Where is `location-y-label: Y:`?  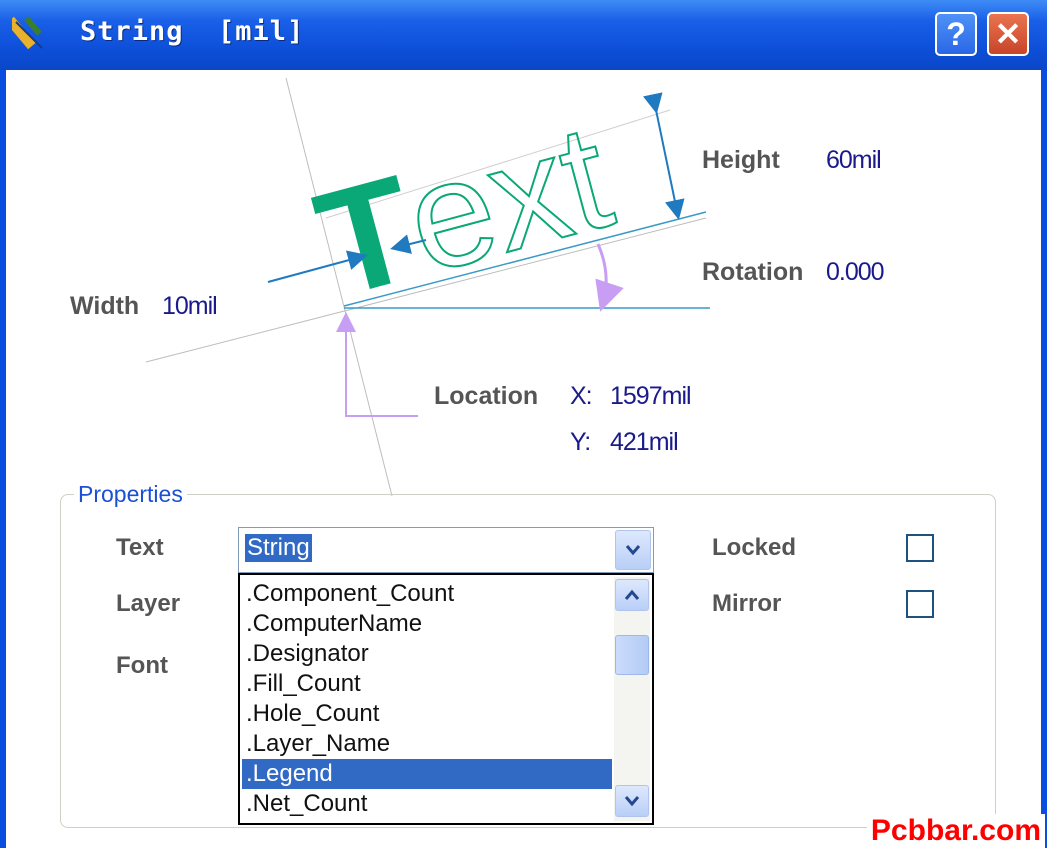 location-y-label: Y: is located at coordinates (580, 442).